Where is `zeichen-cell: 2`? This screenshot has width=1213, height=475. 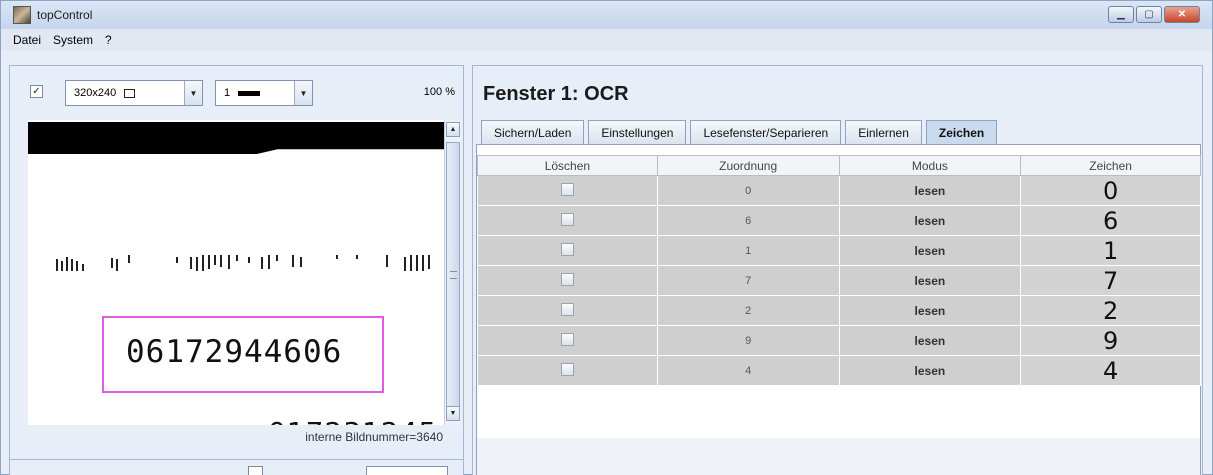 zeichen-cell: 2 is located at coordinates (1110, 310).